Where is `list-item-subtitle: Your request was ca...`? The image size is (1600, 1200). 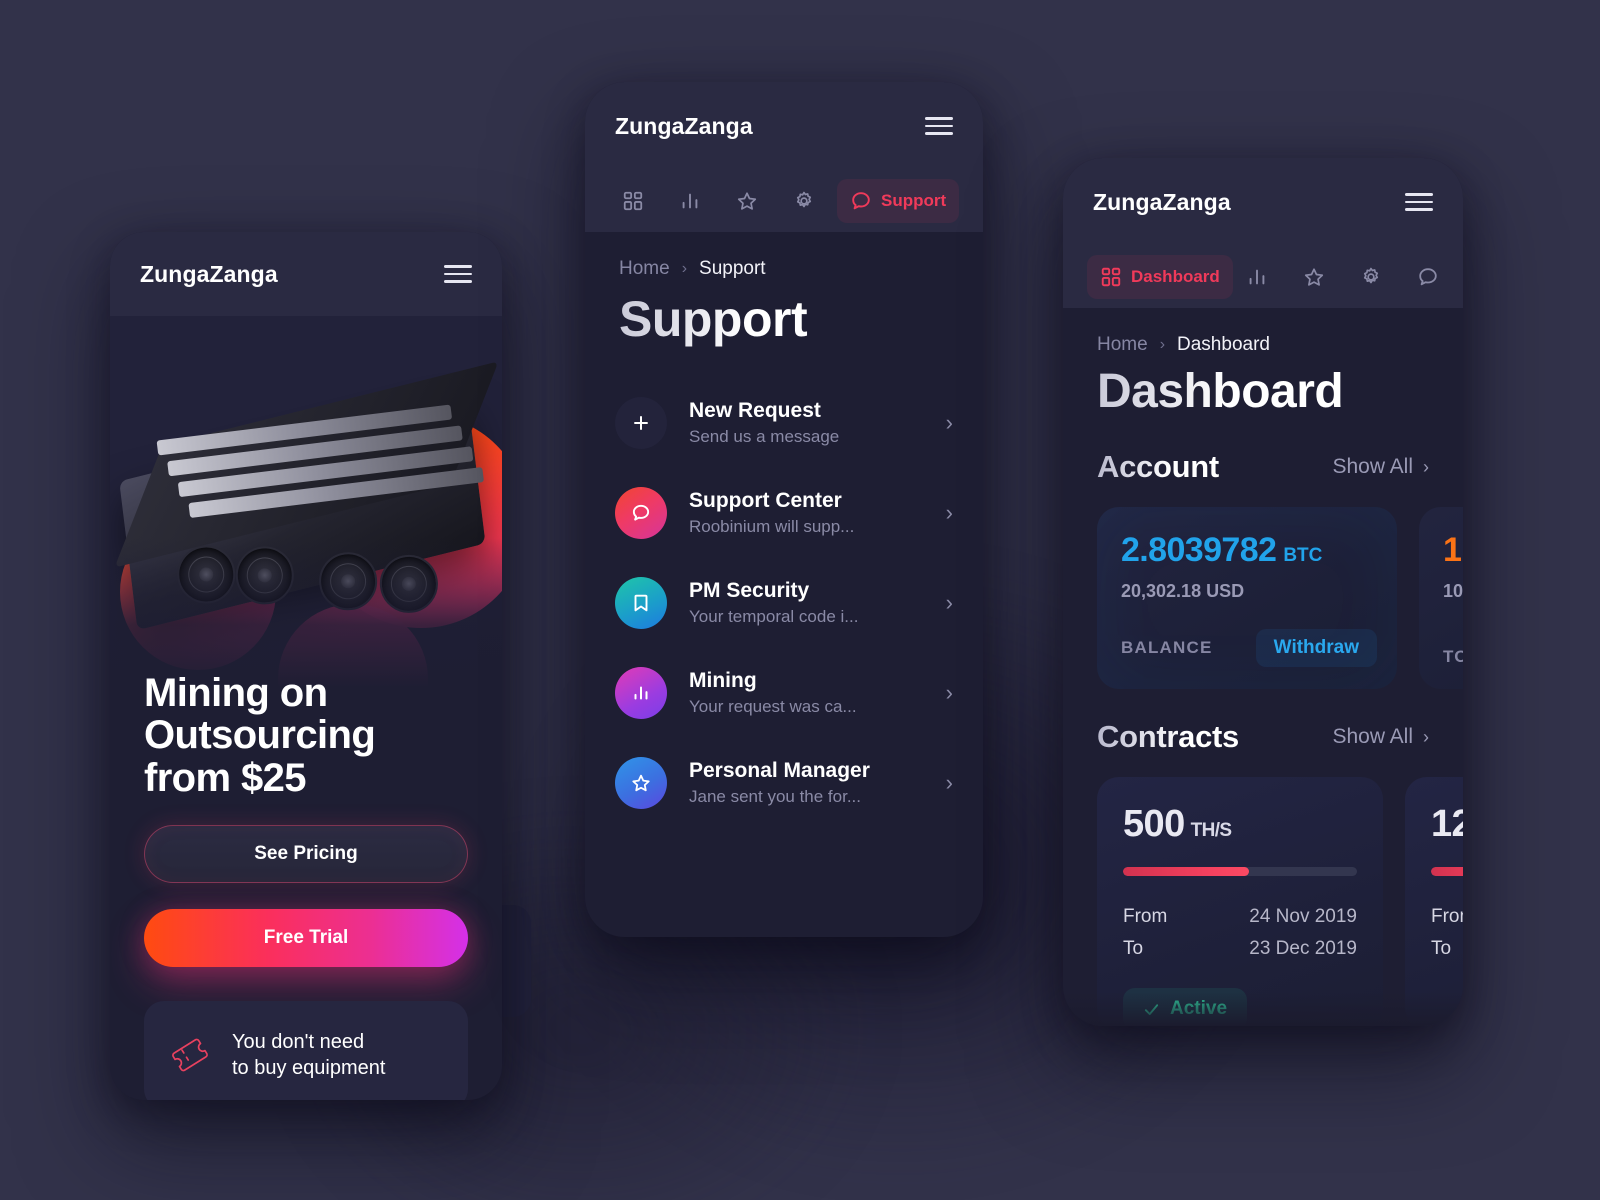 list-item-subtitle: Your request was ca... is located at coordinates (773, 706).